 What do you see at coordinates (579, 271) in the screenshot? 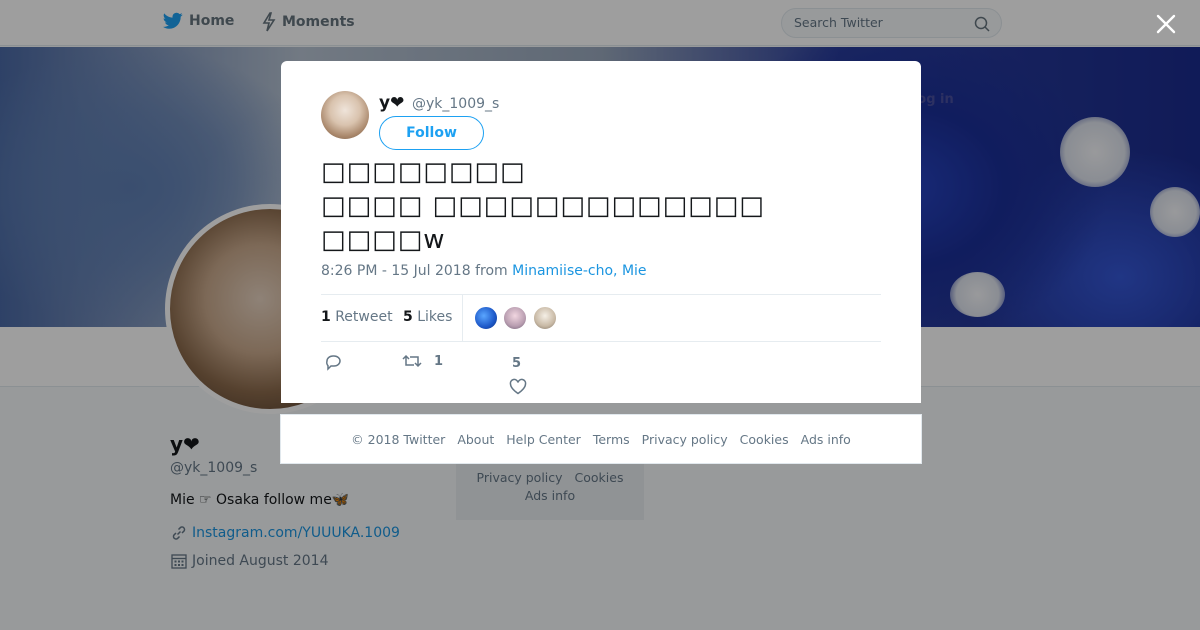
I see `tweet-location: Minamiise-cho, Mie` at bounding box center [579, 271].